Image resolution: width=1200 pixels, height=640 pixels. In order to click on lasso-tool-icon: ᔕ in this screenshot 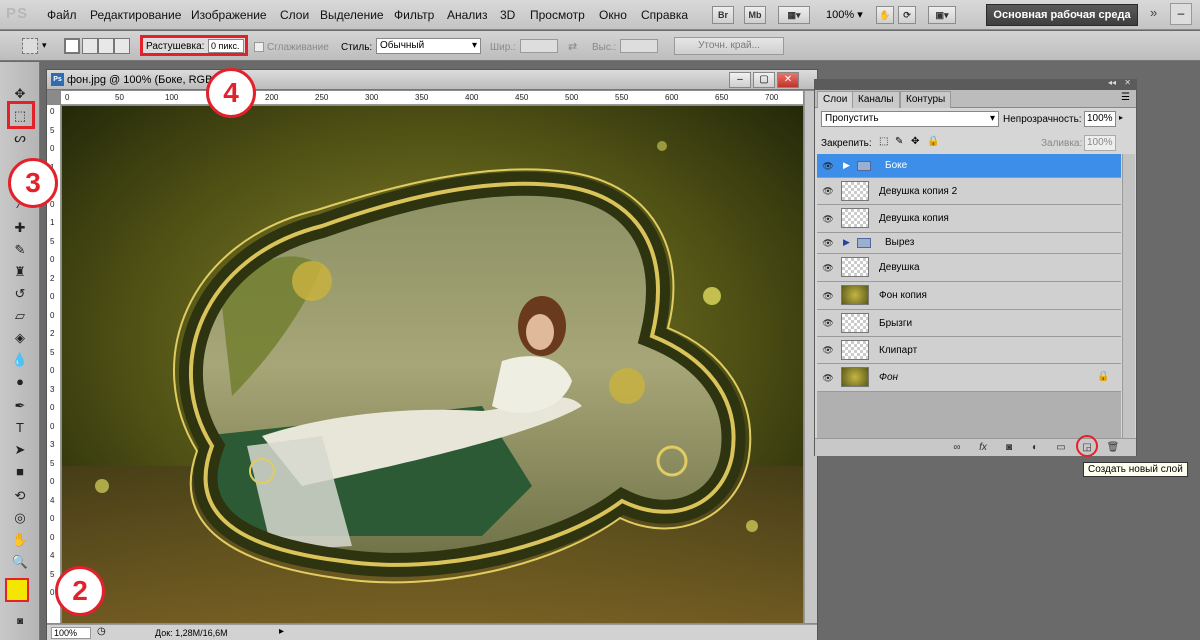, I will do `click(20, 138)`.